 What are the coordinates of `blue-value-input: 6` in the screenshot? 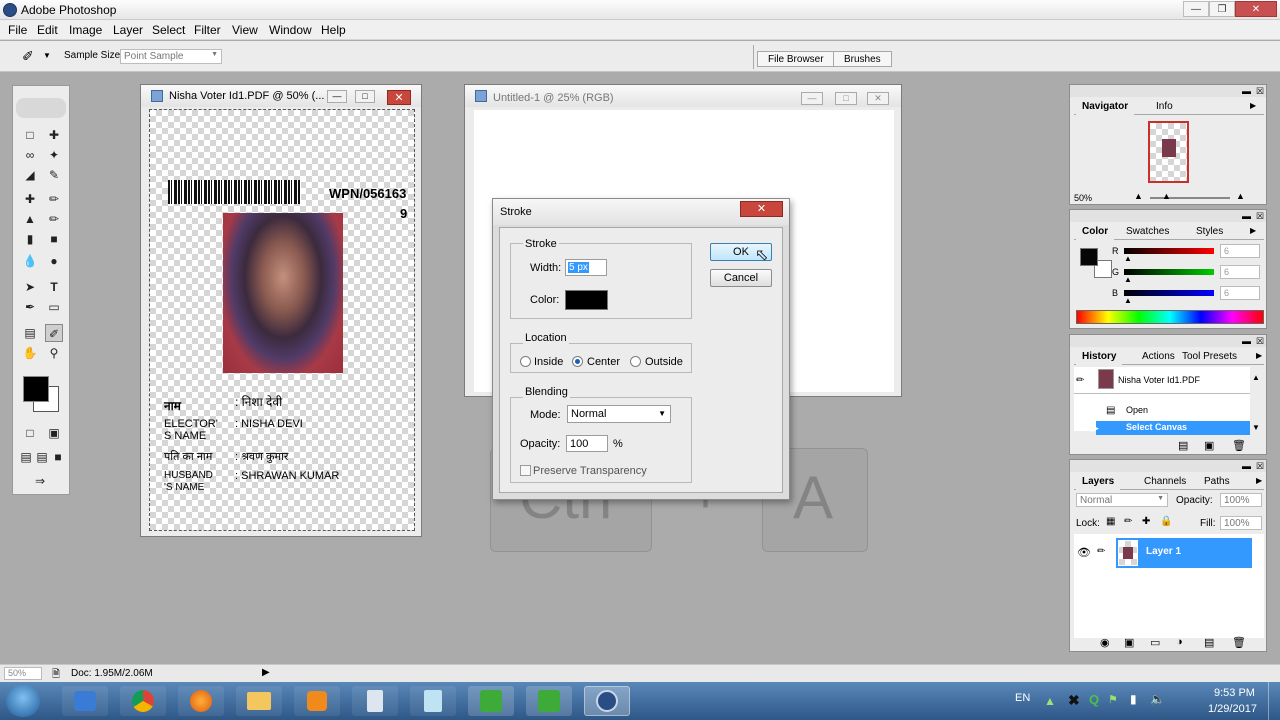 It's located at (1240, 293).